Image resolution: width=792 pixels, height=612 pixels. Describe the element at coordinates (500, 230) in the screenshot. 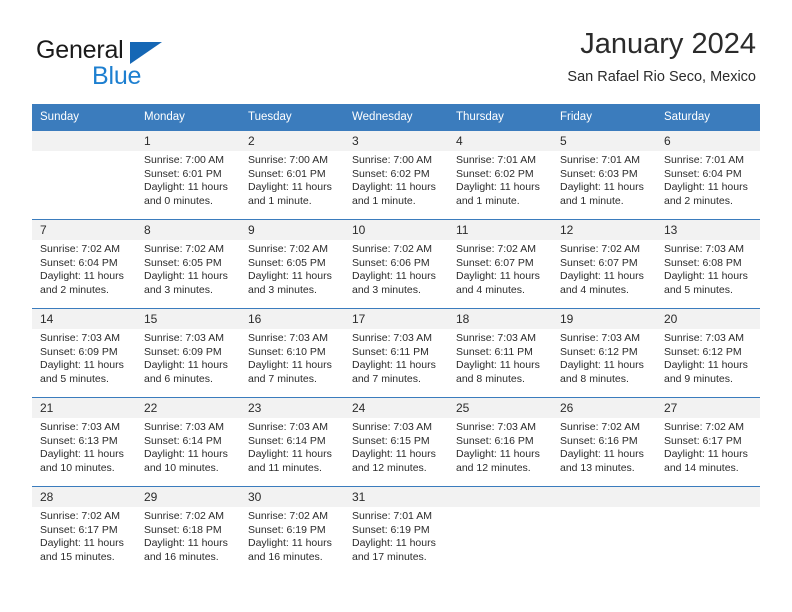

I see `day-number-band: 11` at that location.